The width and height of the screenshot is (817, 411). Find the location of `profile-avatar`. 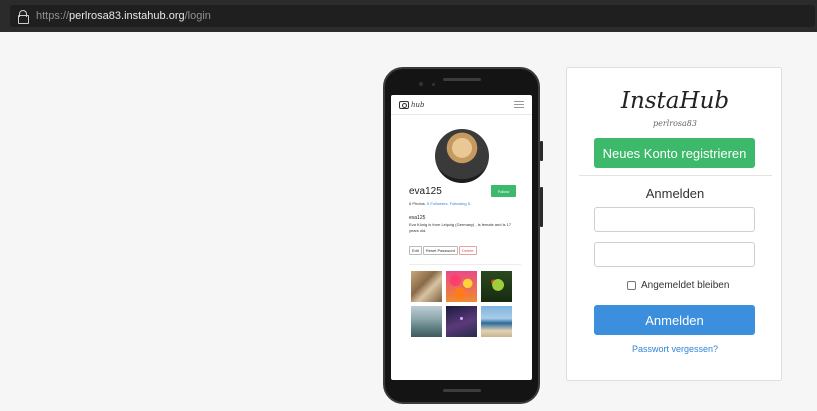

profile-avatar is located at coordinates (462, 156).